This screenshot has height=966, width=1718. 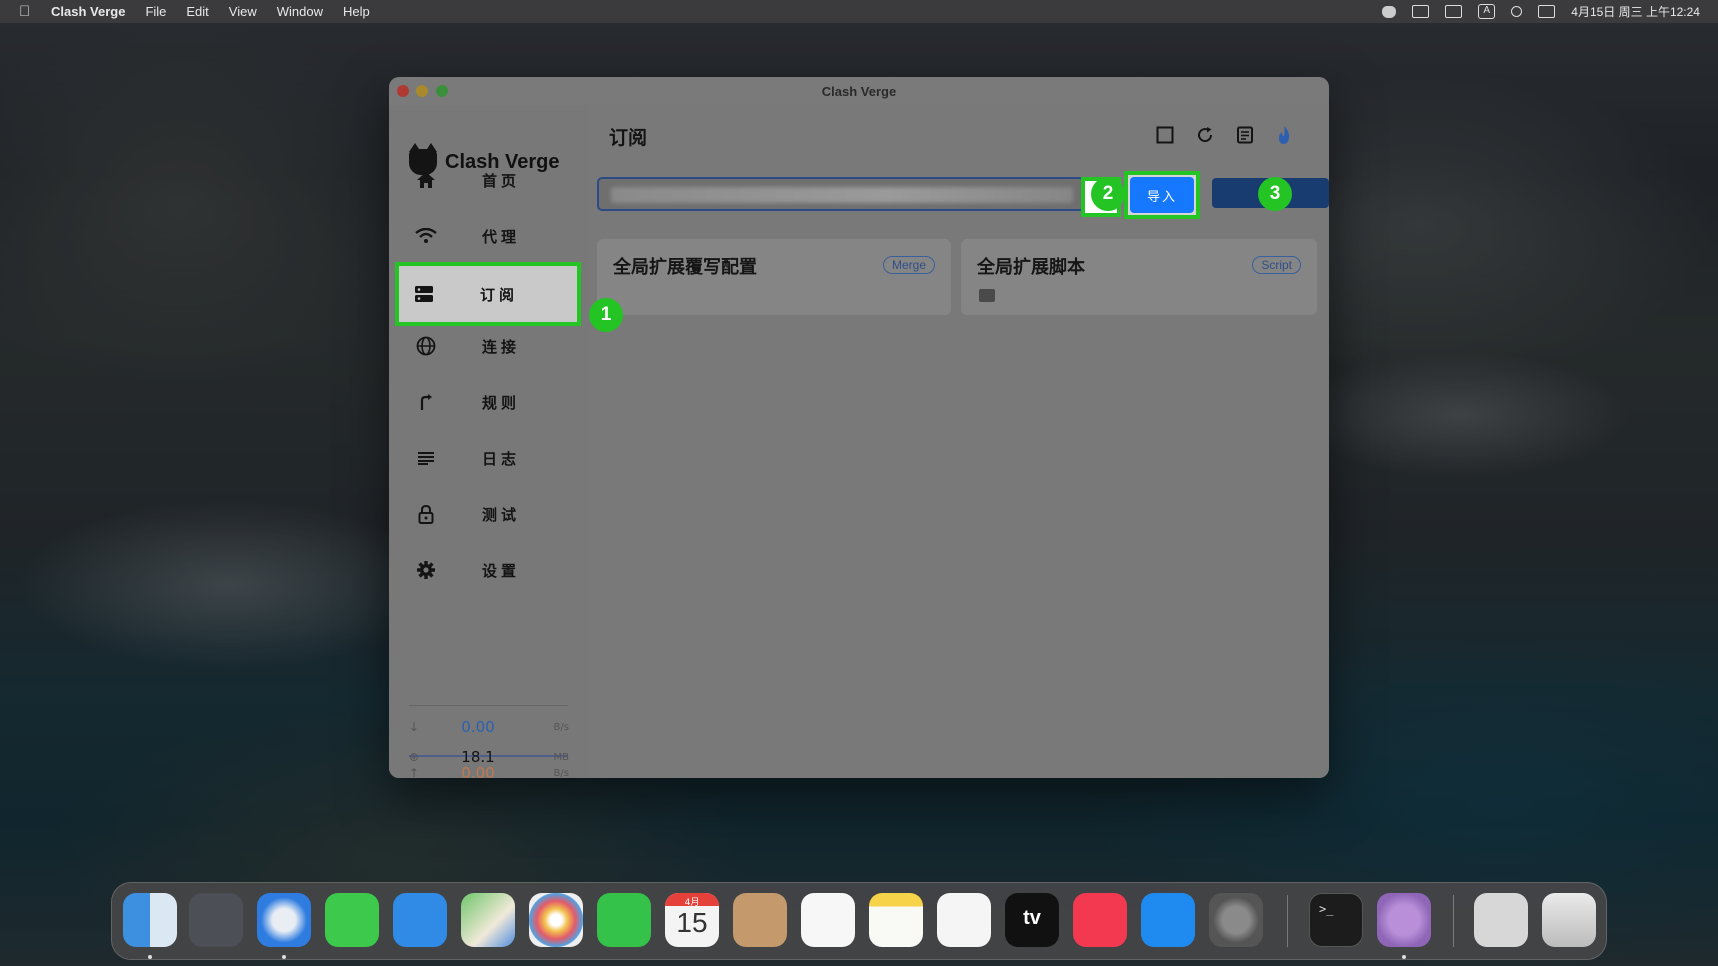 I want to click on download-speed-value: 0.00, so click(x=478, y=727).